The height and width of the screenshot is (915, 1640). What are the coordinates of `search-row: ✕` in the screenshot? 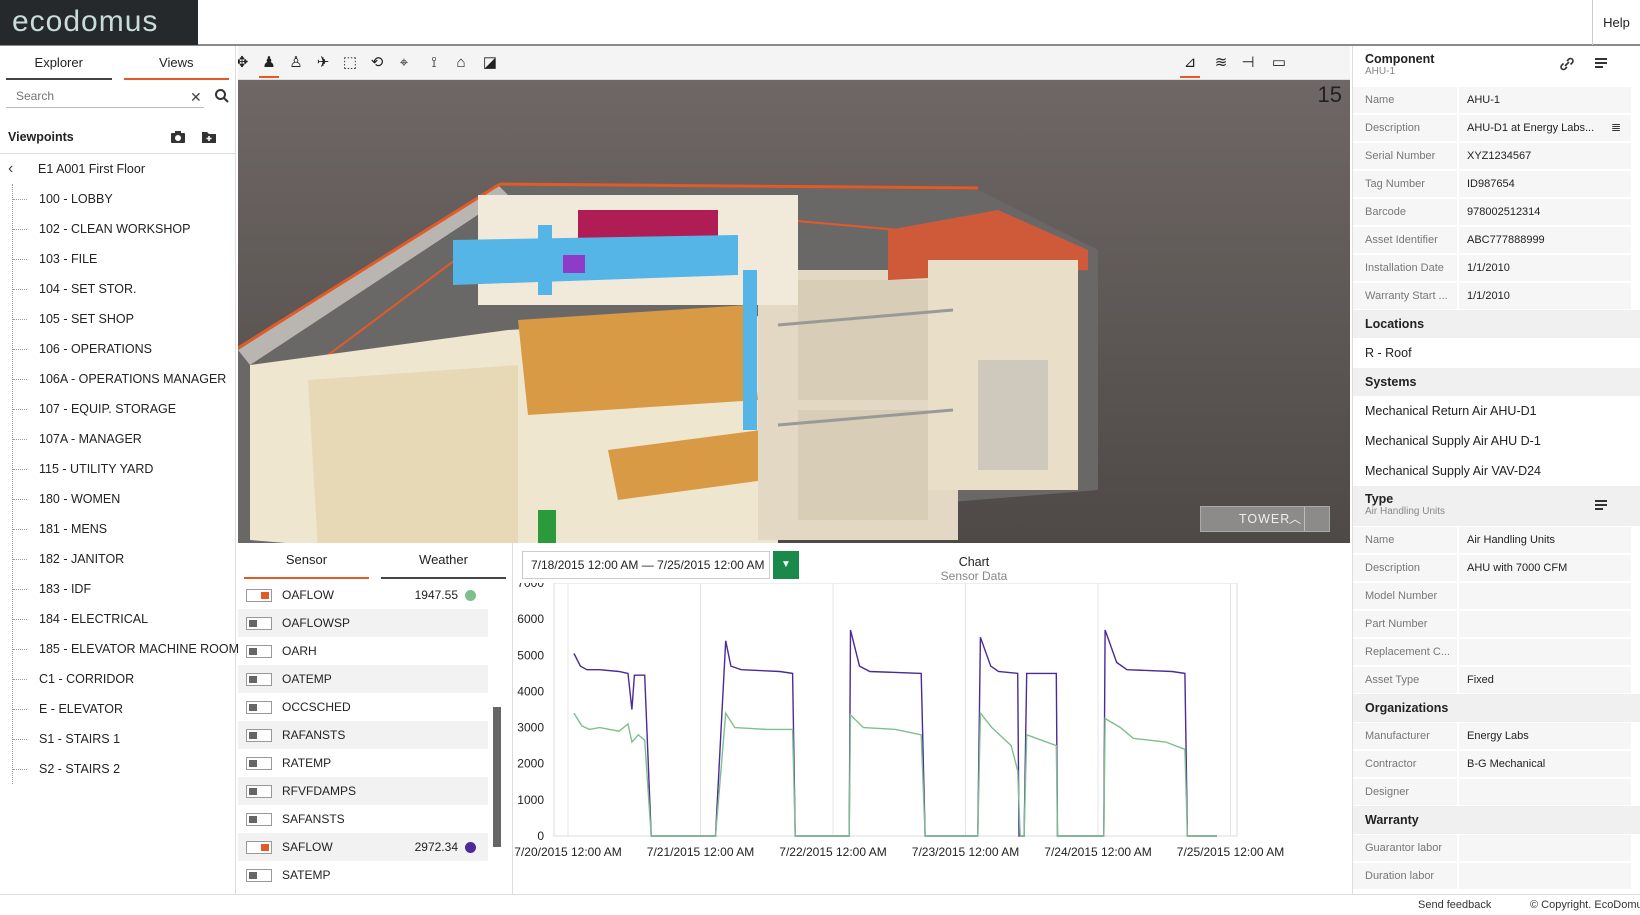 It's located at (117, 96).